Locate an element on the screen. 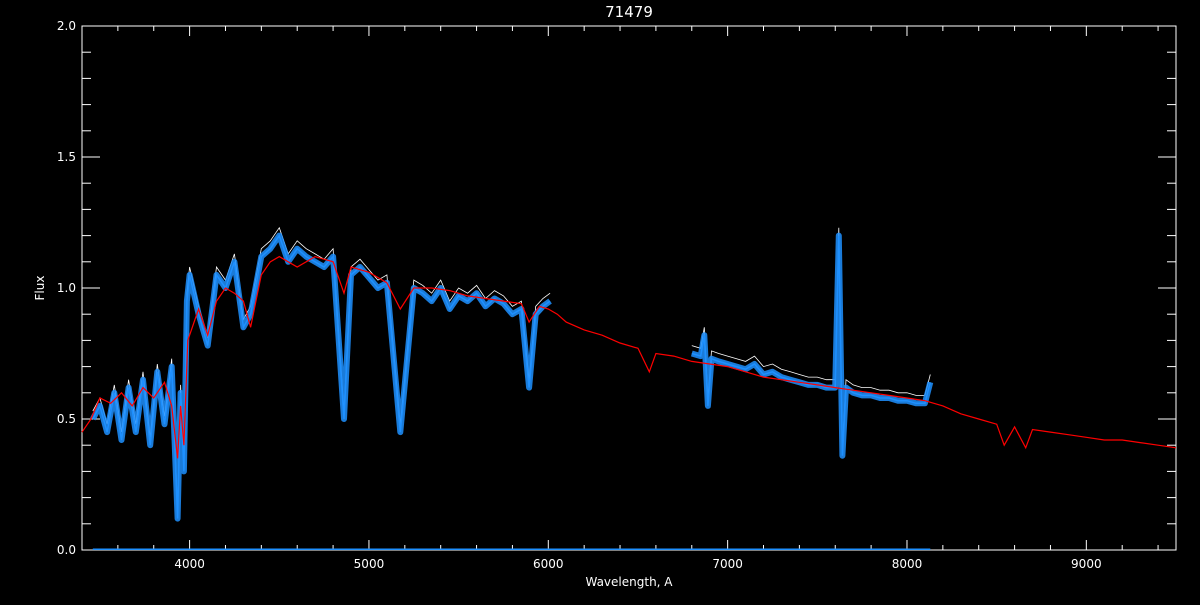  x-tick-label: 8000 is located at coordinates (907, 564).